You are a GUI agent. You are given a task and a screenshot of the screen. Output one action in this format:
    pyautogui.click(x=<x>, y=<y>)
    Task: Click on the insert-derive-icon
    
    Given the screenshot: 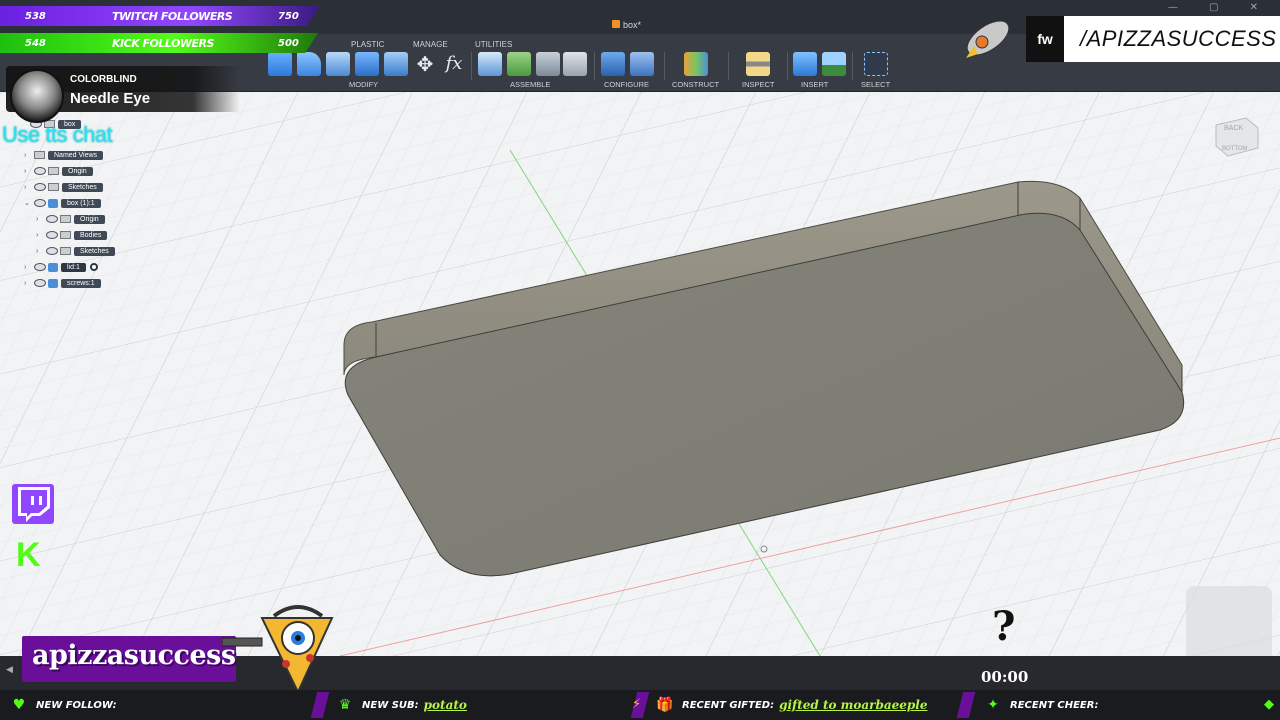 What is the action you would take?
    pyautogui.click(x=805, y=64)
    